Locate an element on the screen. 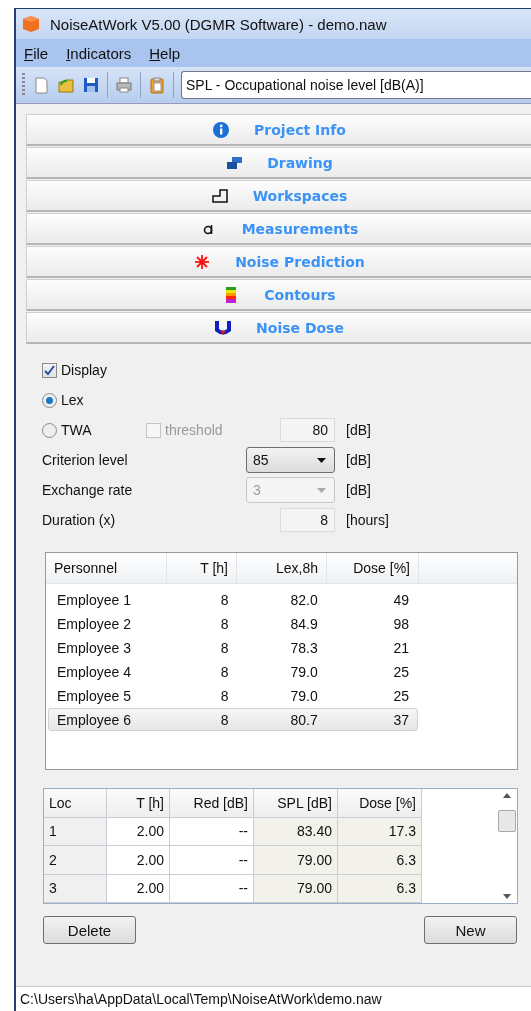  menu-item: Indicators is located at coordinates (99, 53).